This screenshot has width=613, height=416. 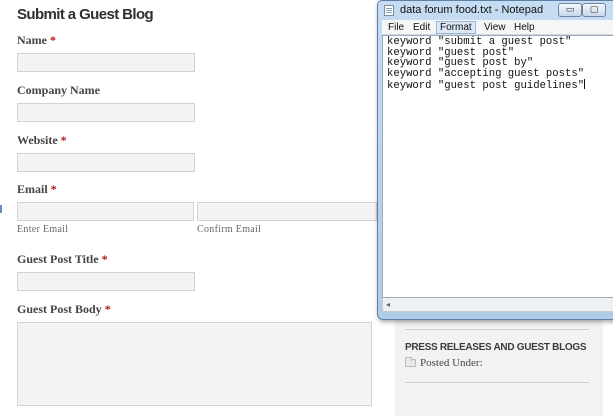 What do you see at coordinates (388, 305) in the screenshot?
I see `scroll-left-icon: ◂` at bounding box center [388, 305].